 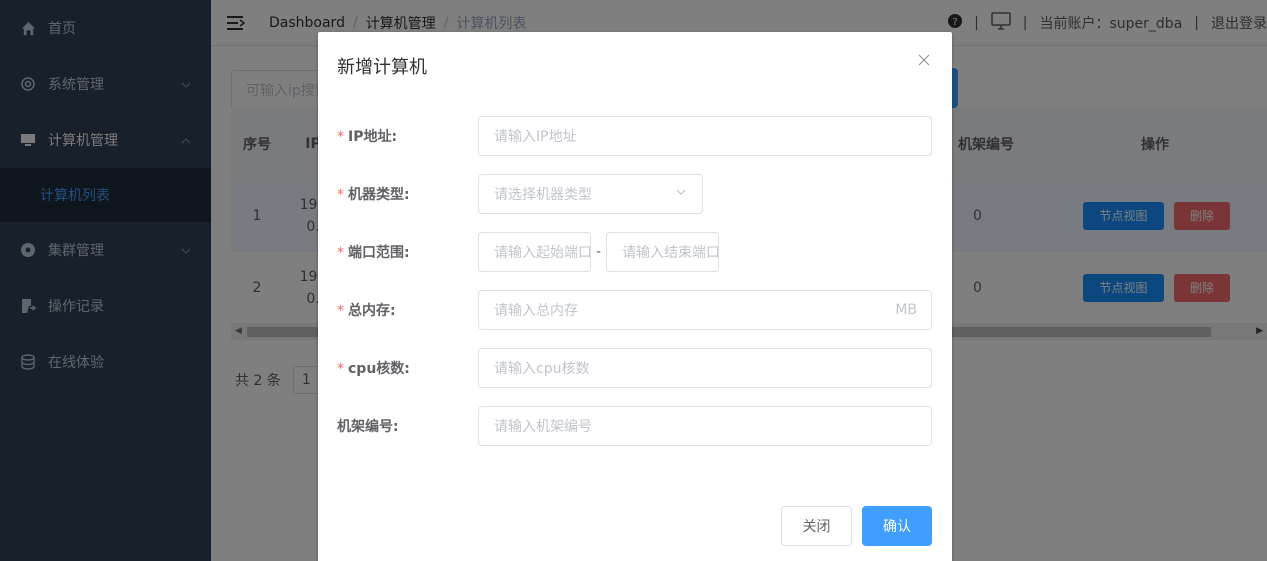 I want to click on label-text: 总内存:, so click(x=372, y=311).